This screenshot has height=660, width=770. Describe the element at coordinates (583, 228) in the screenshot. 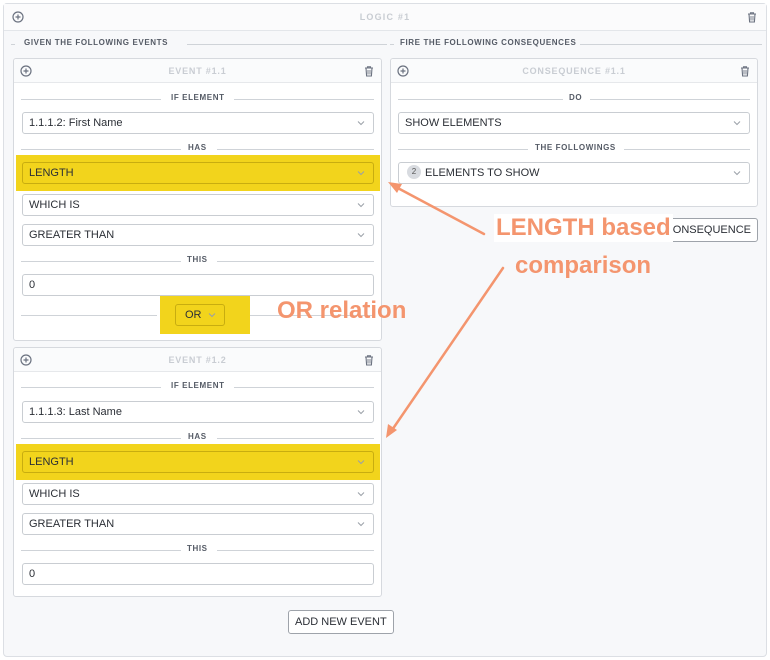

I see `annotation-length-line1: LENGTH based` at that location.